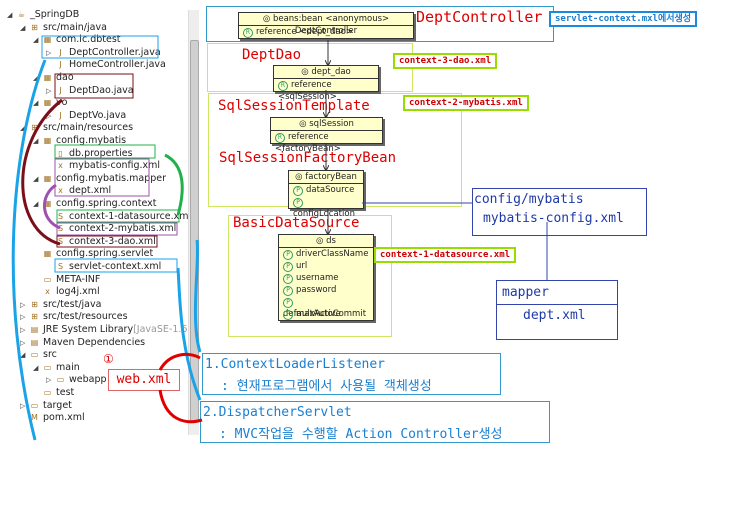 Image resolution: width=750 pixels, height=507 pixels. I want to click on highlight-db-properties, so click(105, 151).